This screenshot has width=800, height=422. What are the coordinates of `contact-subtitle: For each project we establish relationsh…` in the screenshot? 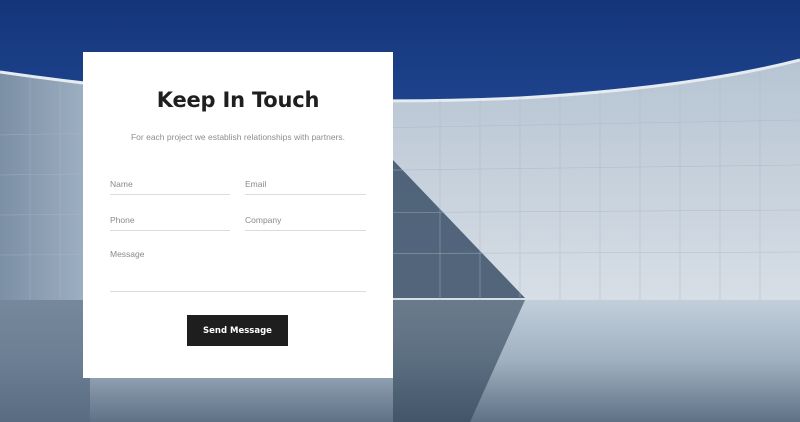 It's located at (238, 137).